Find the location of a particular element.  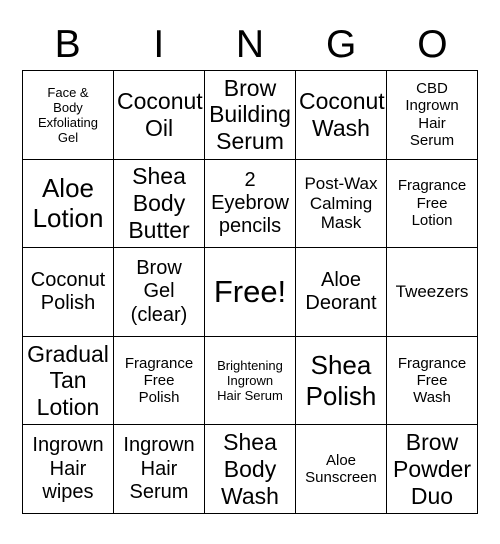

bingo-cell: Coconut Oil is located at coordinates (159, 115).